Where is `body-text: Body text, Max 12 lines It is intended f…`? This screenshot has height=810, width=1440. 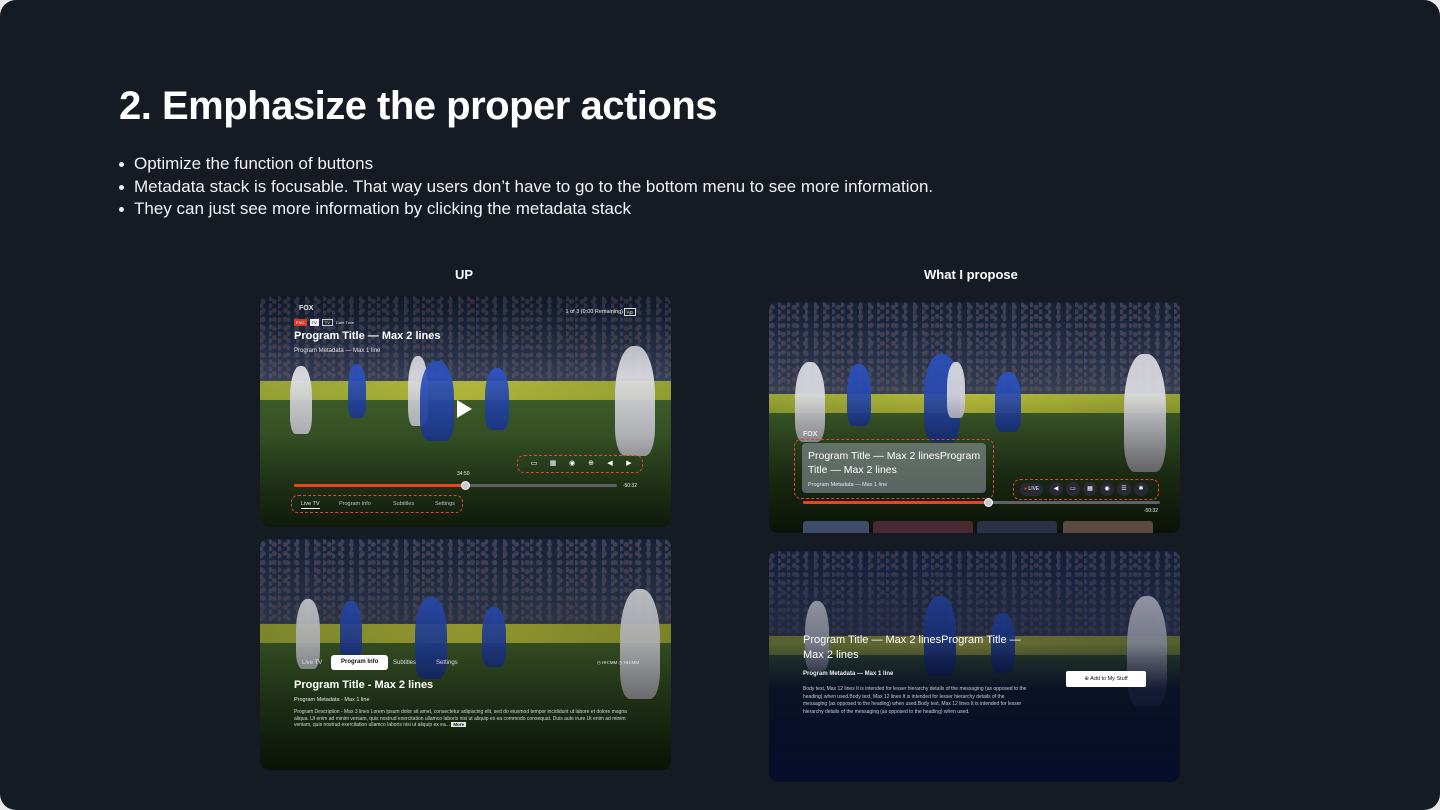
body-text: Body text, Max 12 lines It is intended f… is located at coordinates (915, 700).